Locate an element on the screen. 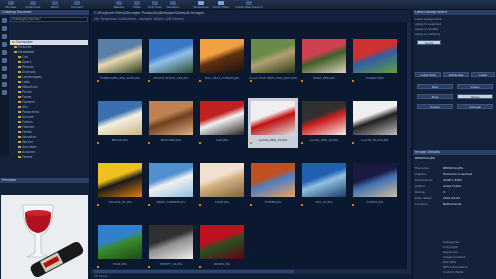 The height and width of the screenshot is (279, 496). catalog-path-field: Catalog/Computer/ is located at coordinates (49, 19).